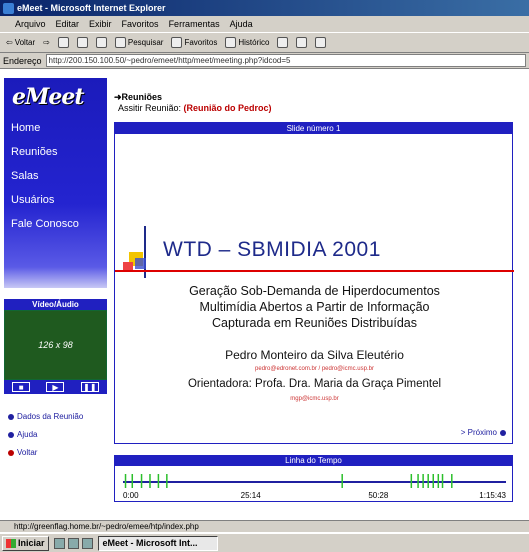  I want to click on toolbar: ⇦ Voltar ⇨ Pesquisar Favoritos Histórico, so click(264, 43).